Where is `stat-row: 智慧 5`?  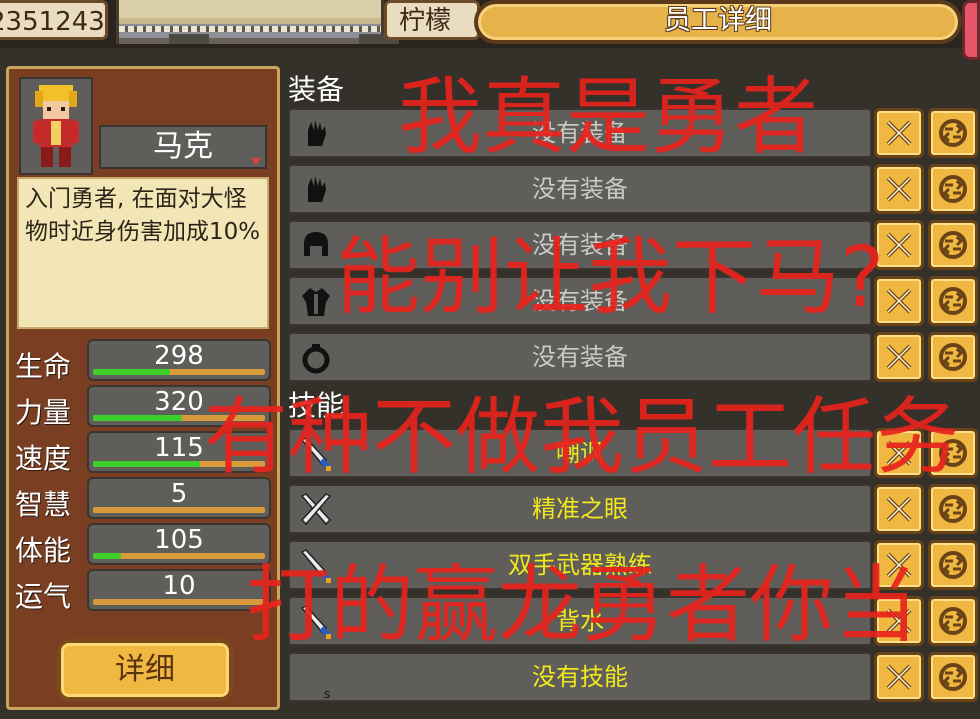 stat-row: 智慧 5 is located at coordinates (144, 499).